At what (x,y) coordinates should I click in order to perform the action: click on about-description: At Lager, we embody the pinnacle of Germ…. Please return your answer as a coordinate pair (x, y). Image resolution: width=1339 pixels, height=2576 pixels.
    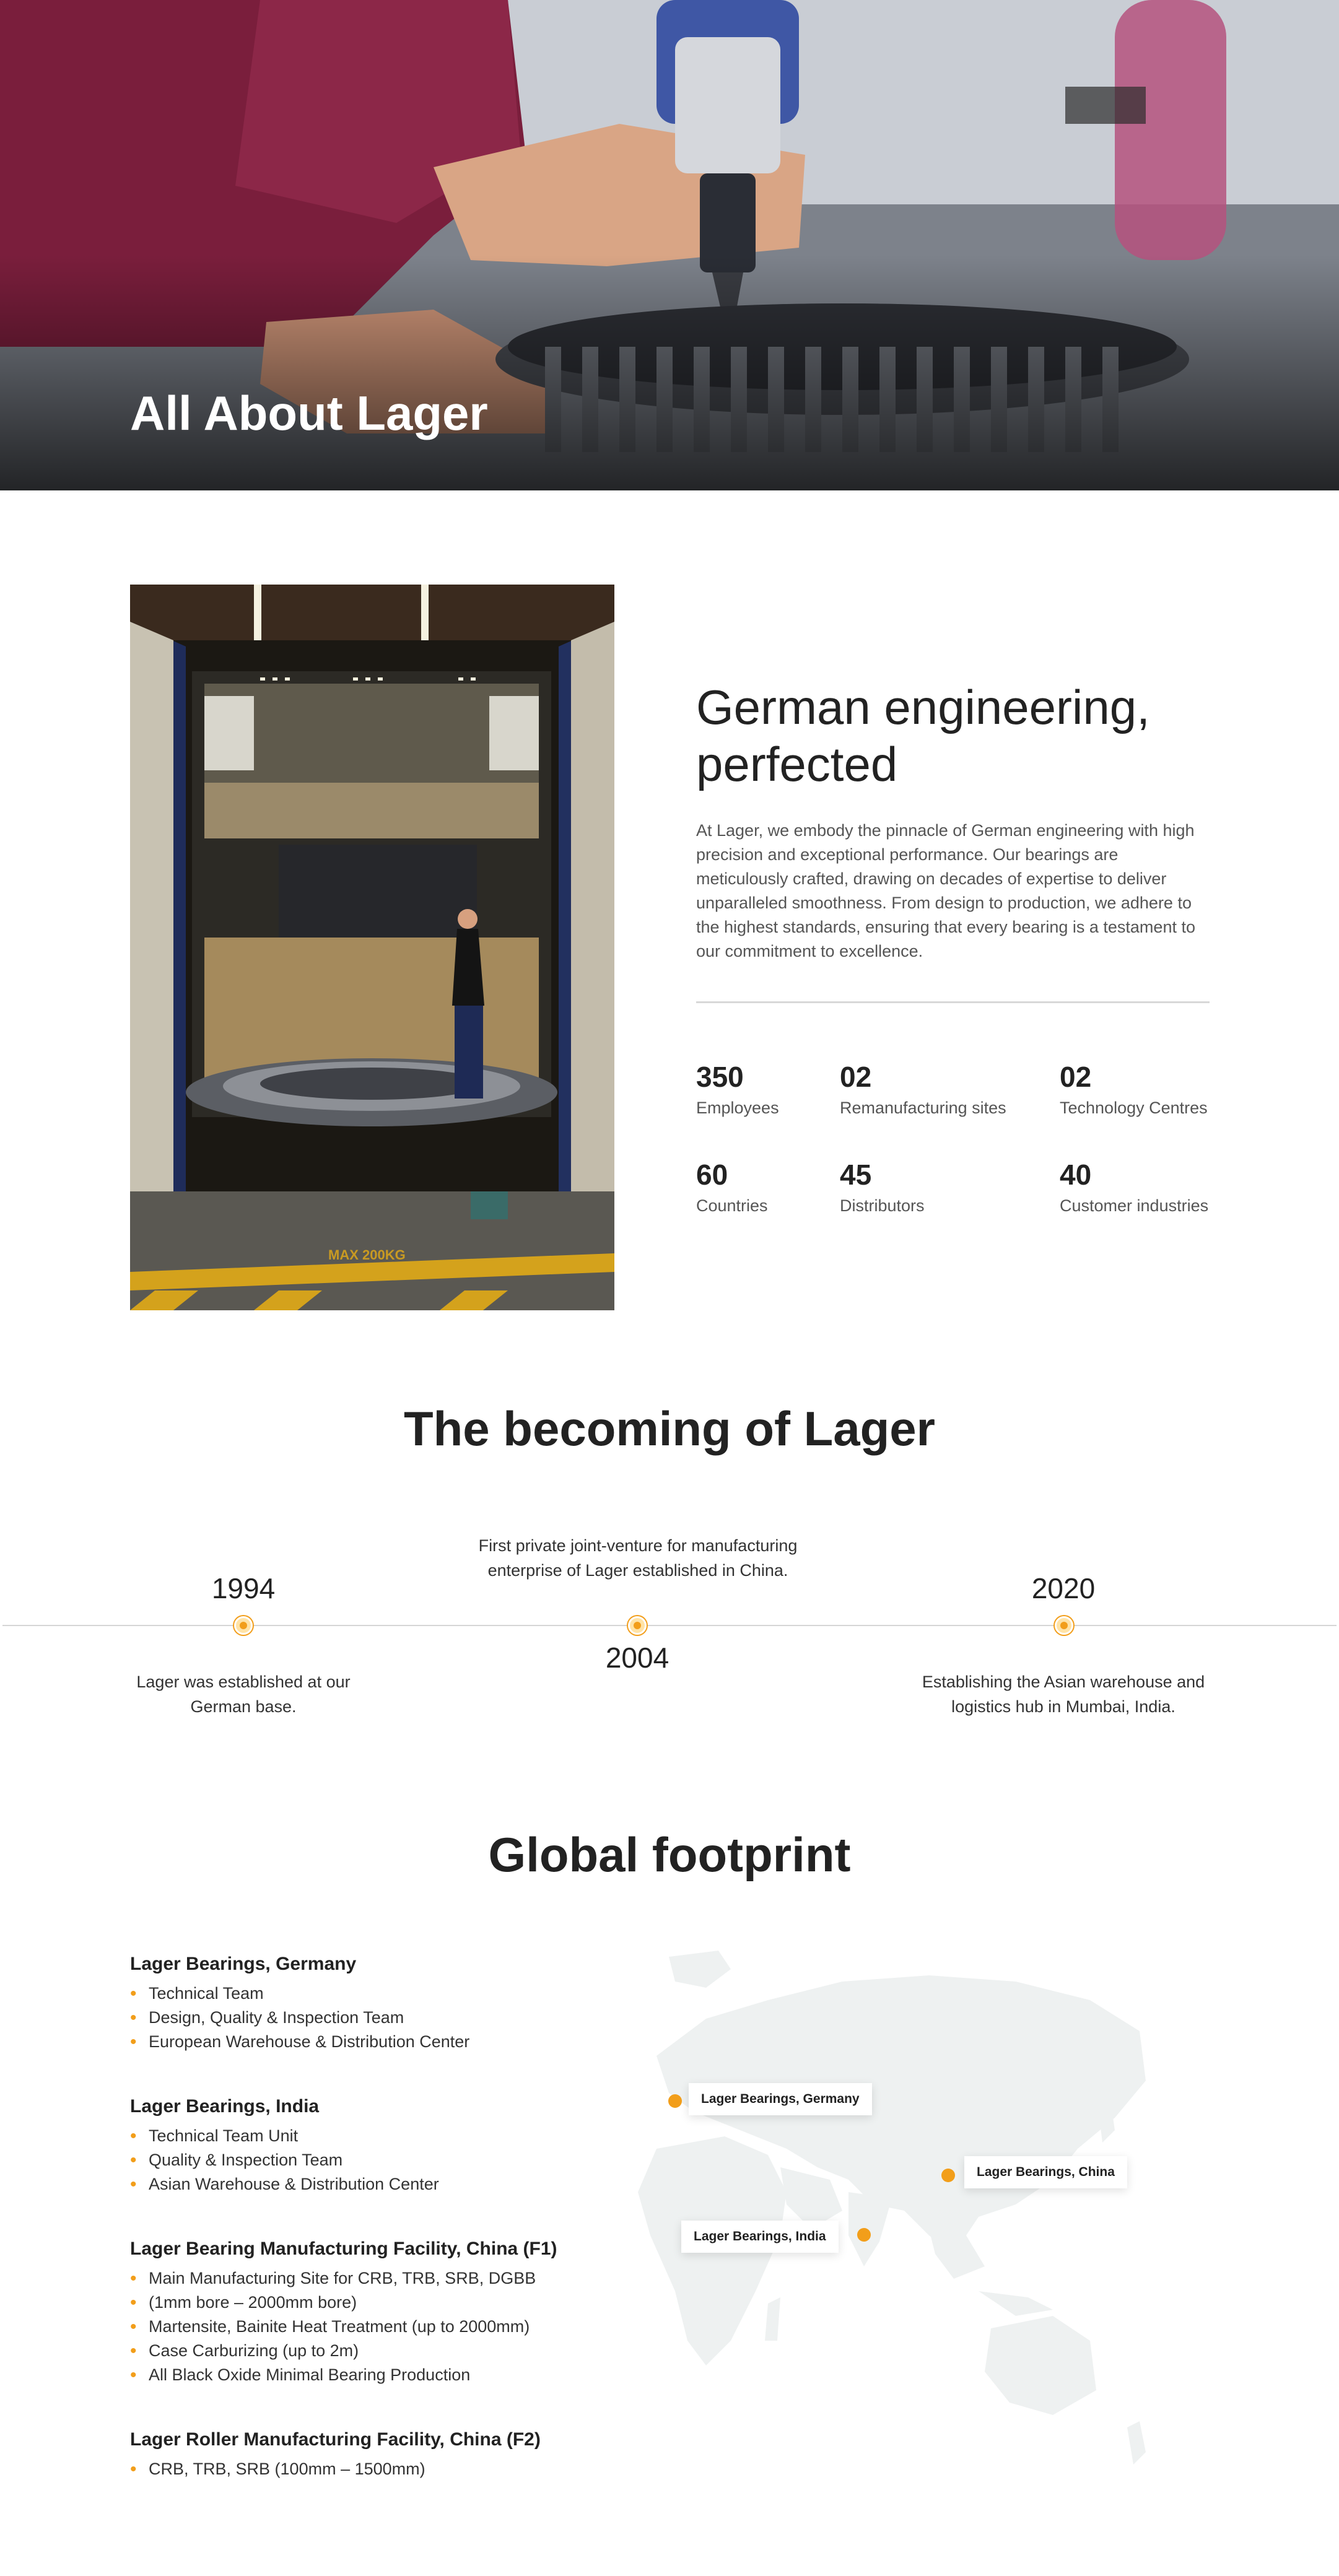
    Looking at the image, I should click on (945, 890).